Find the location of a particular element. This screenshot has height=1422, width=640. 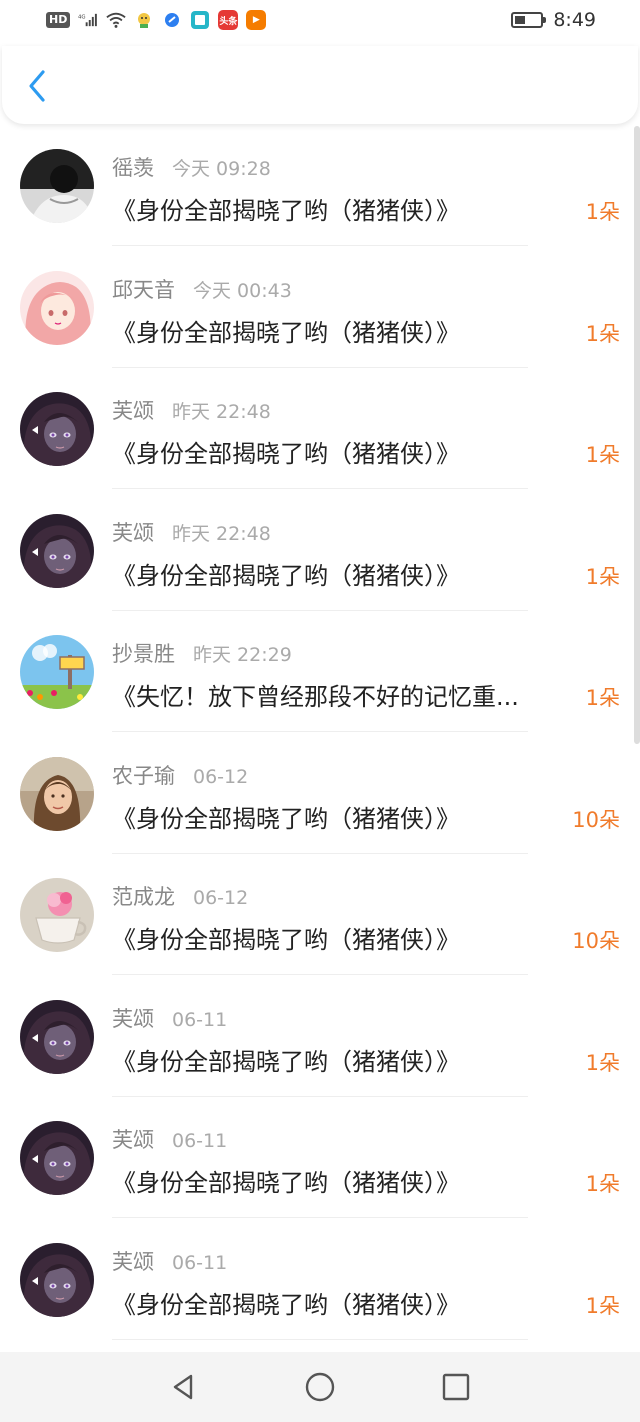

nav-home-button is located at coordinates (320, 1387).